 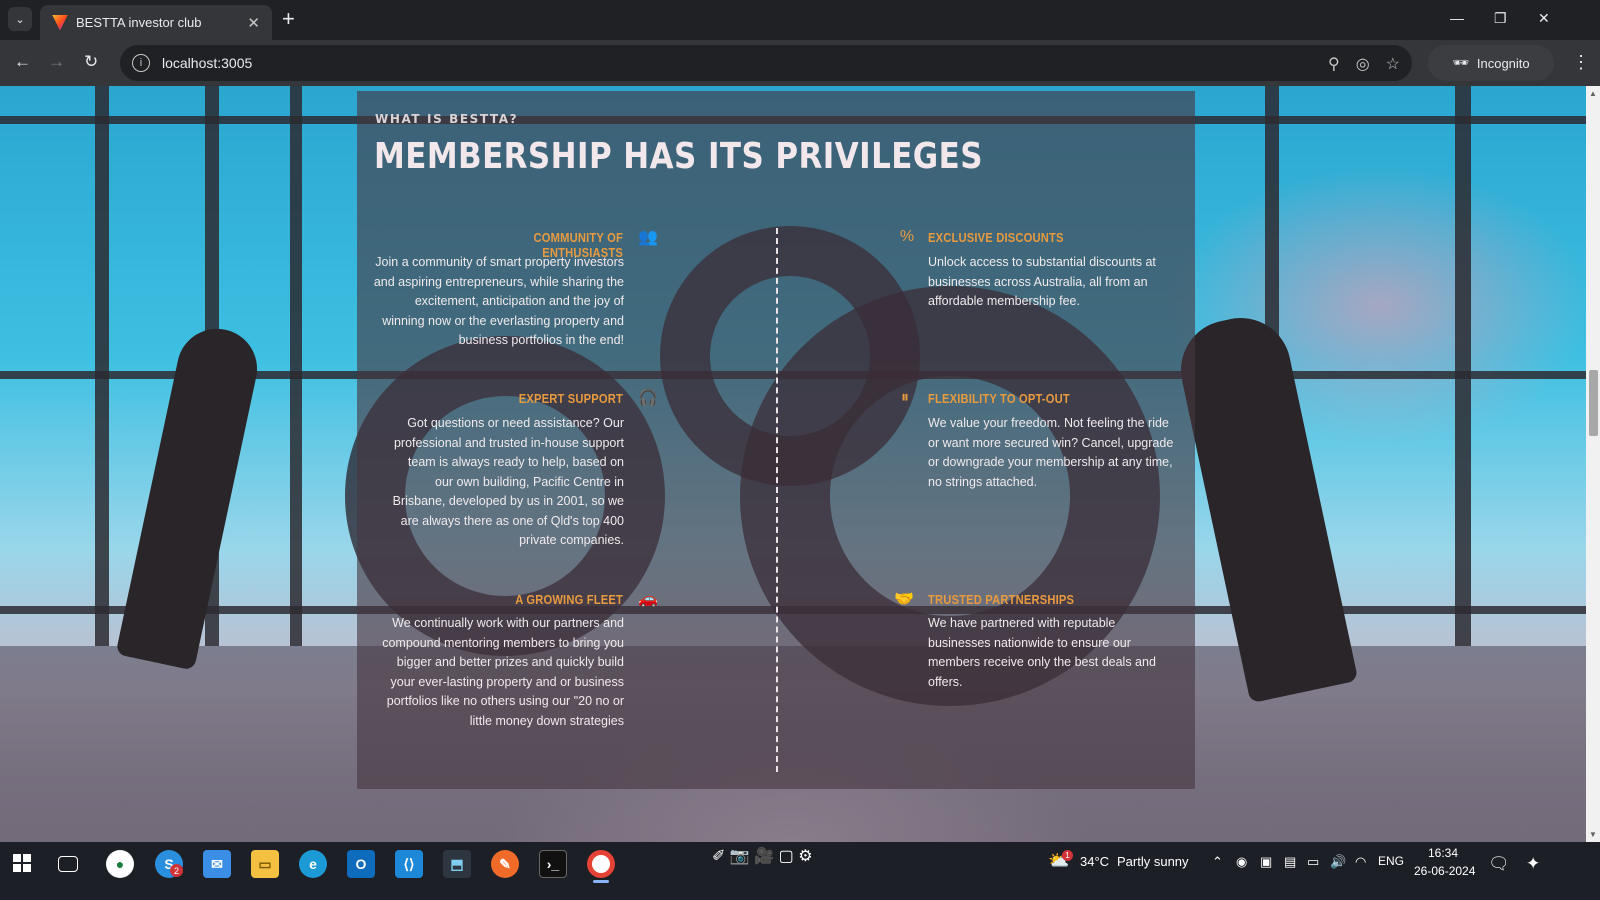 I want to click on video-icon: 🎥, so click(x=764, y=856).